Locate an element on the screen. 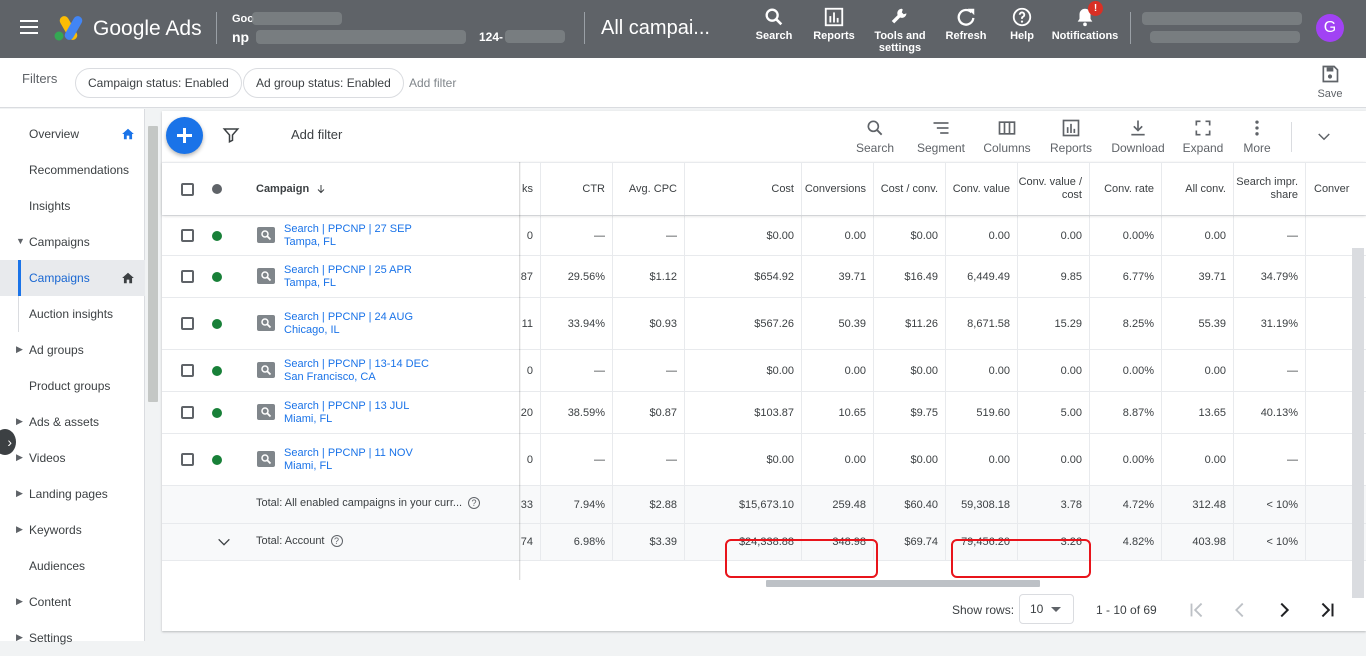 This screenshot has width=1366, height=656. campaign-name: Search | PPCNP | 24 AUG is located at coordinates (348, 317).